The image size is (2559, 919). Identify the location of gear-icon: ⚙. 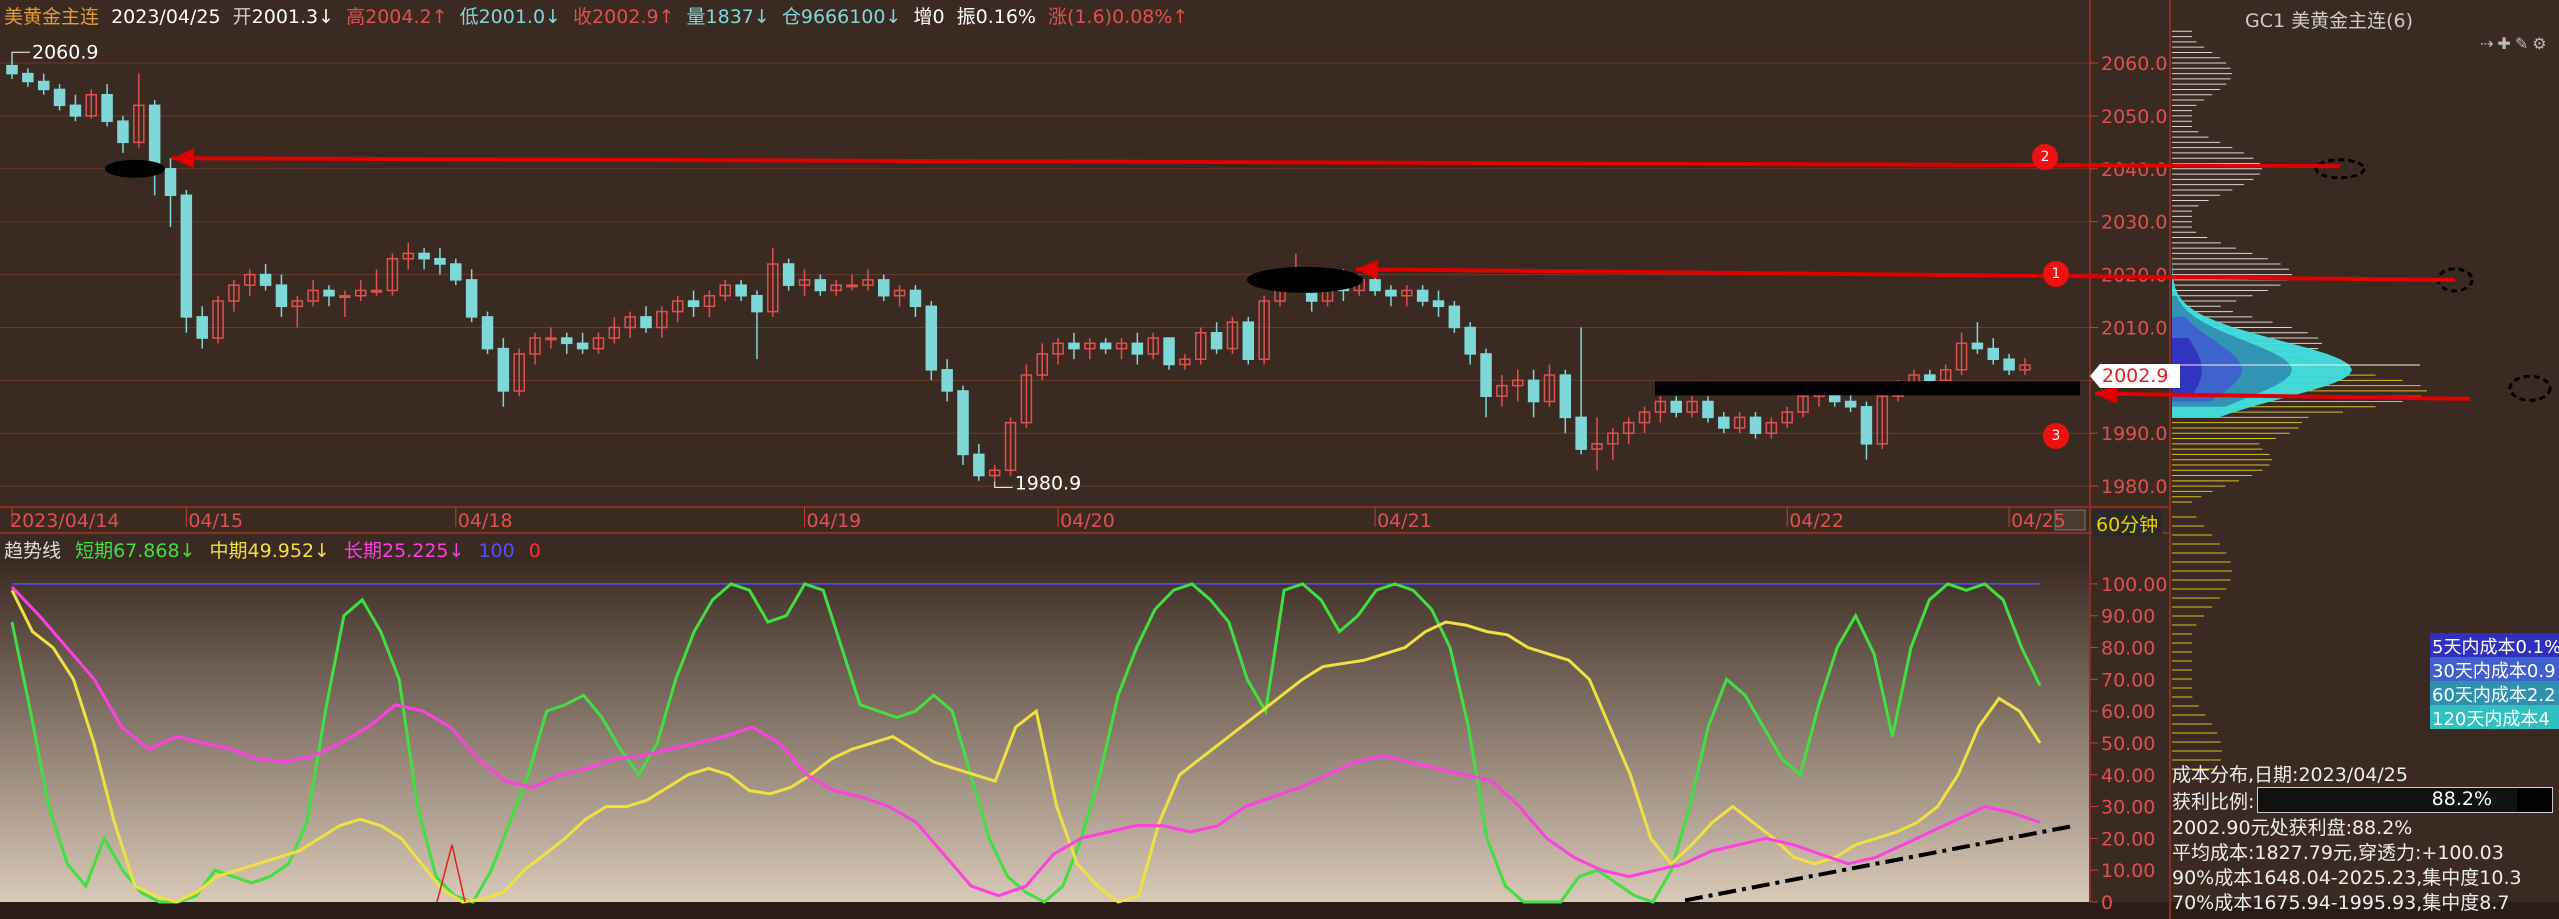
(2541, 43).